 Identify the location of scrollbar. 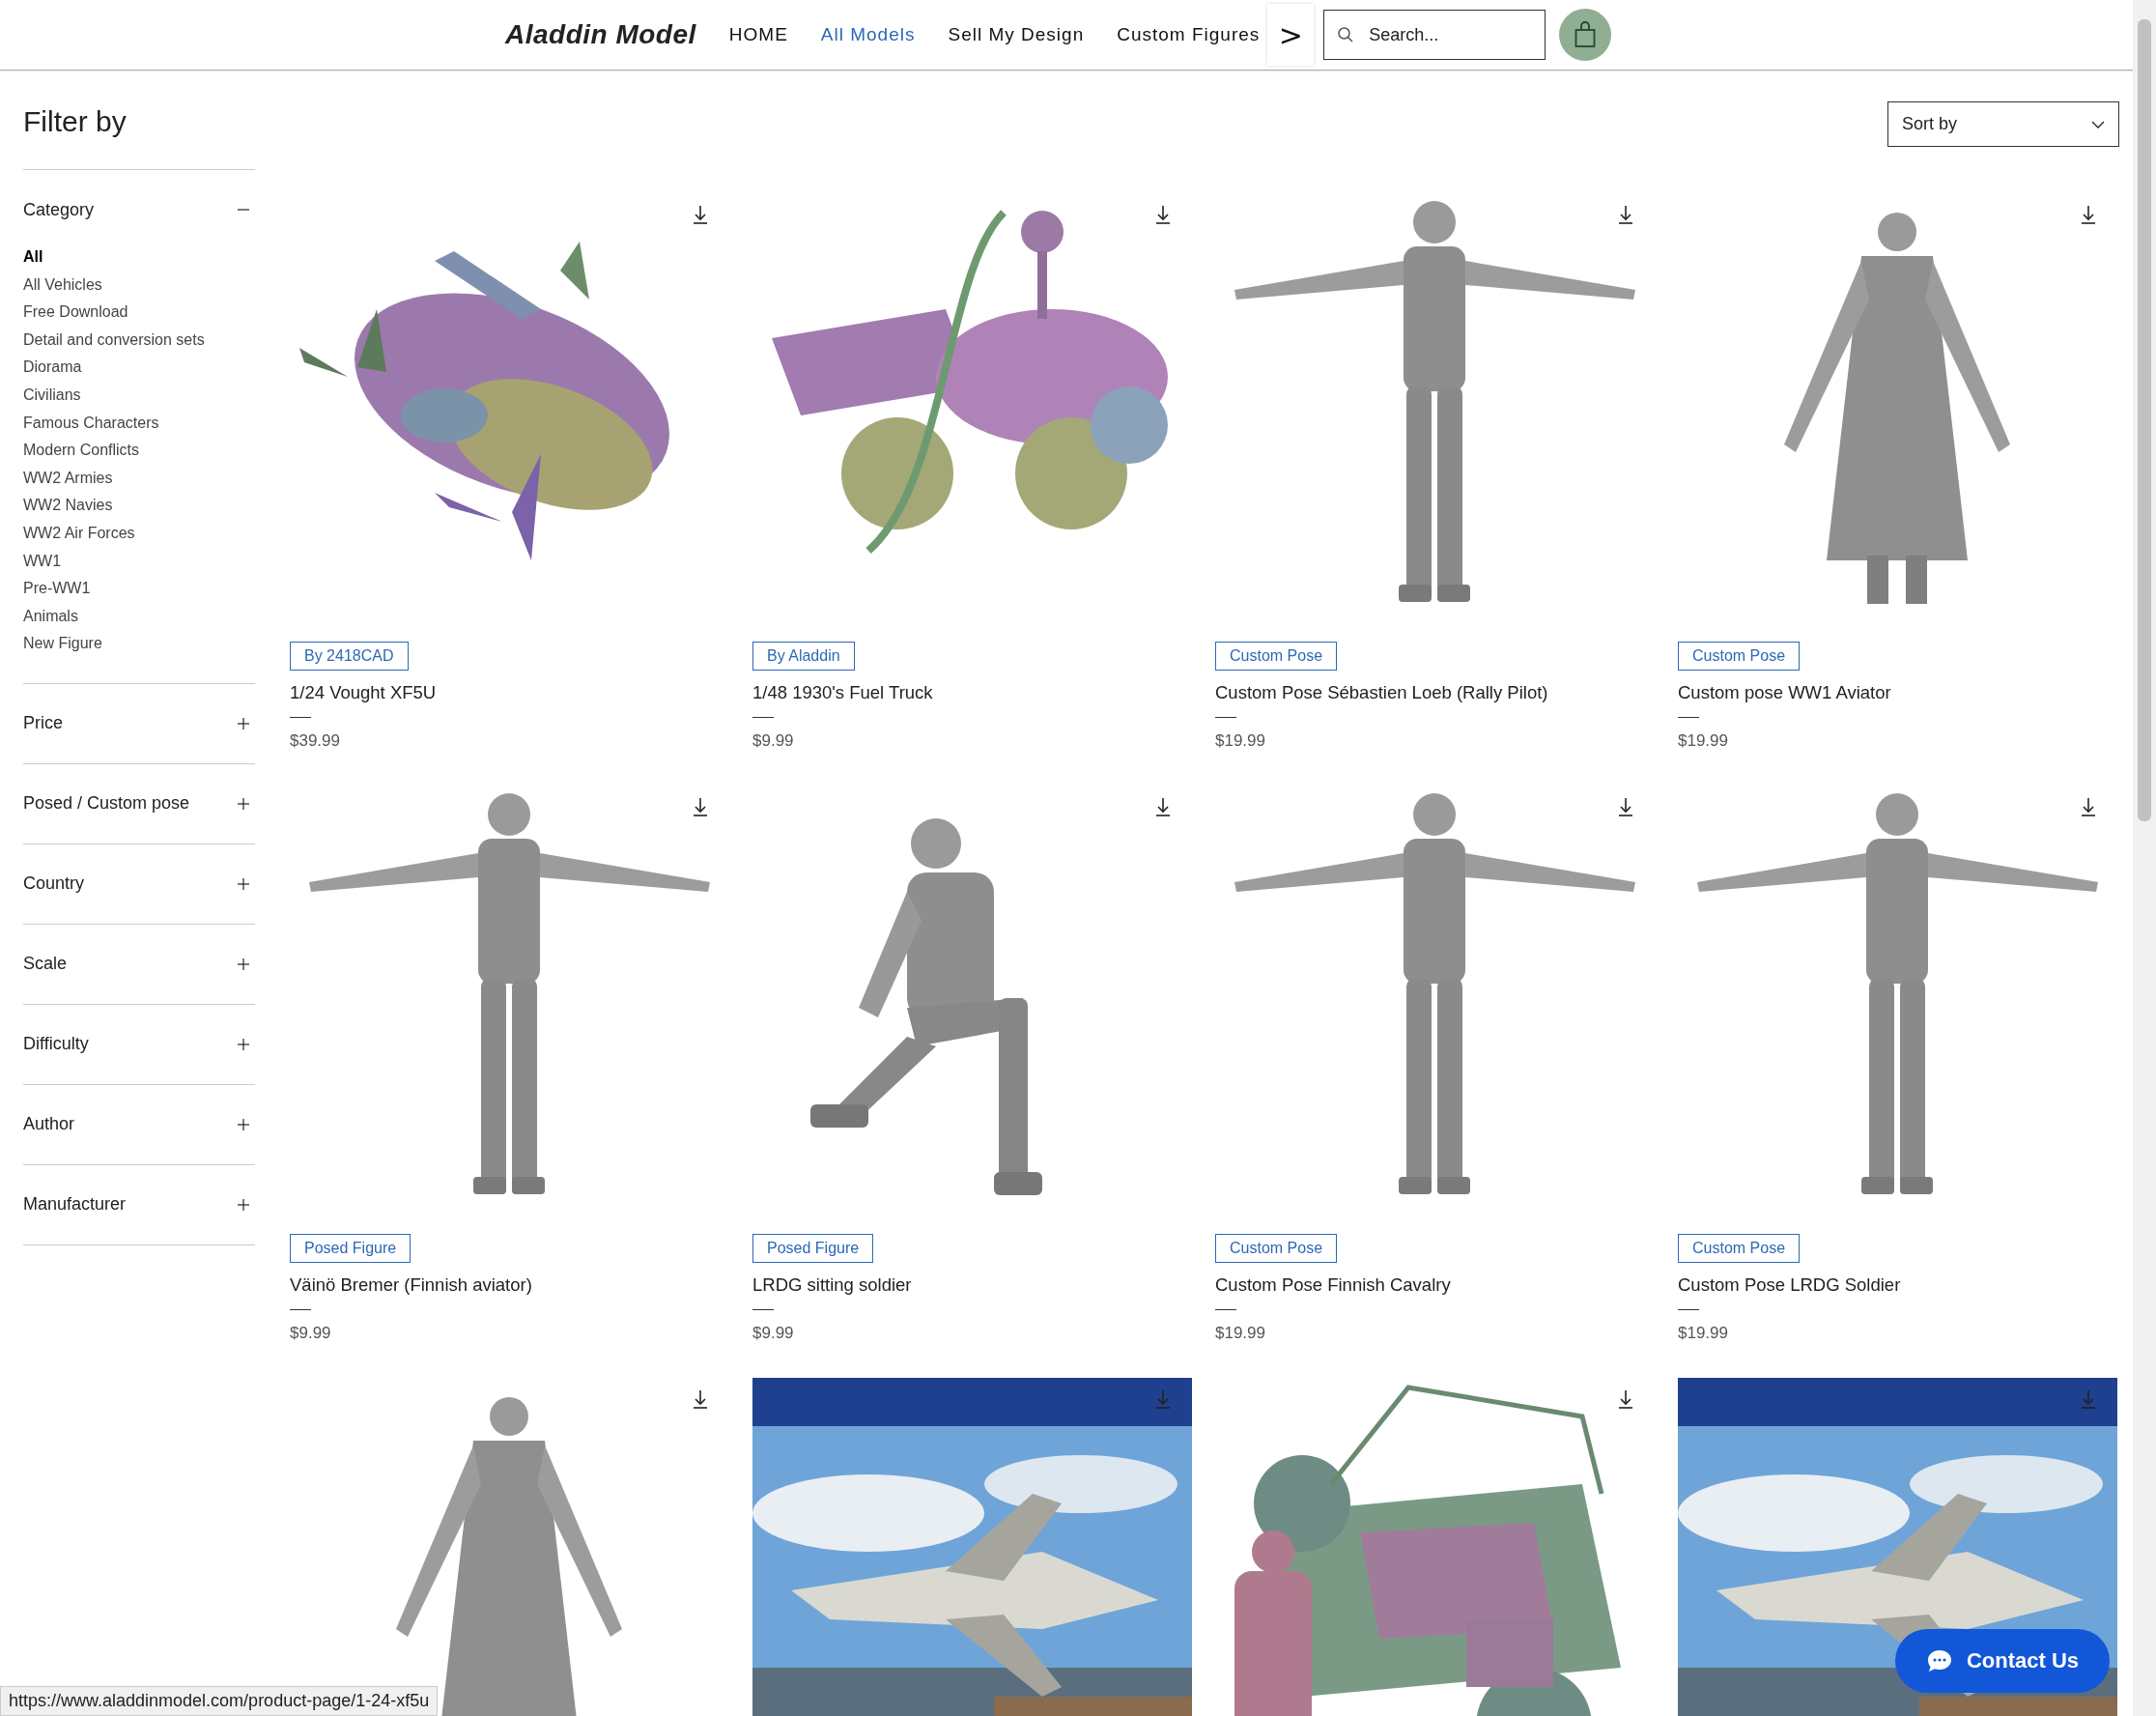
(2144, 858).